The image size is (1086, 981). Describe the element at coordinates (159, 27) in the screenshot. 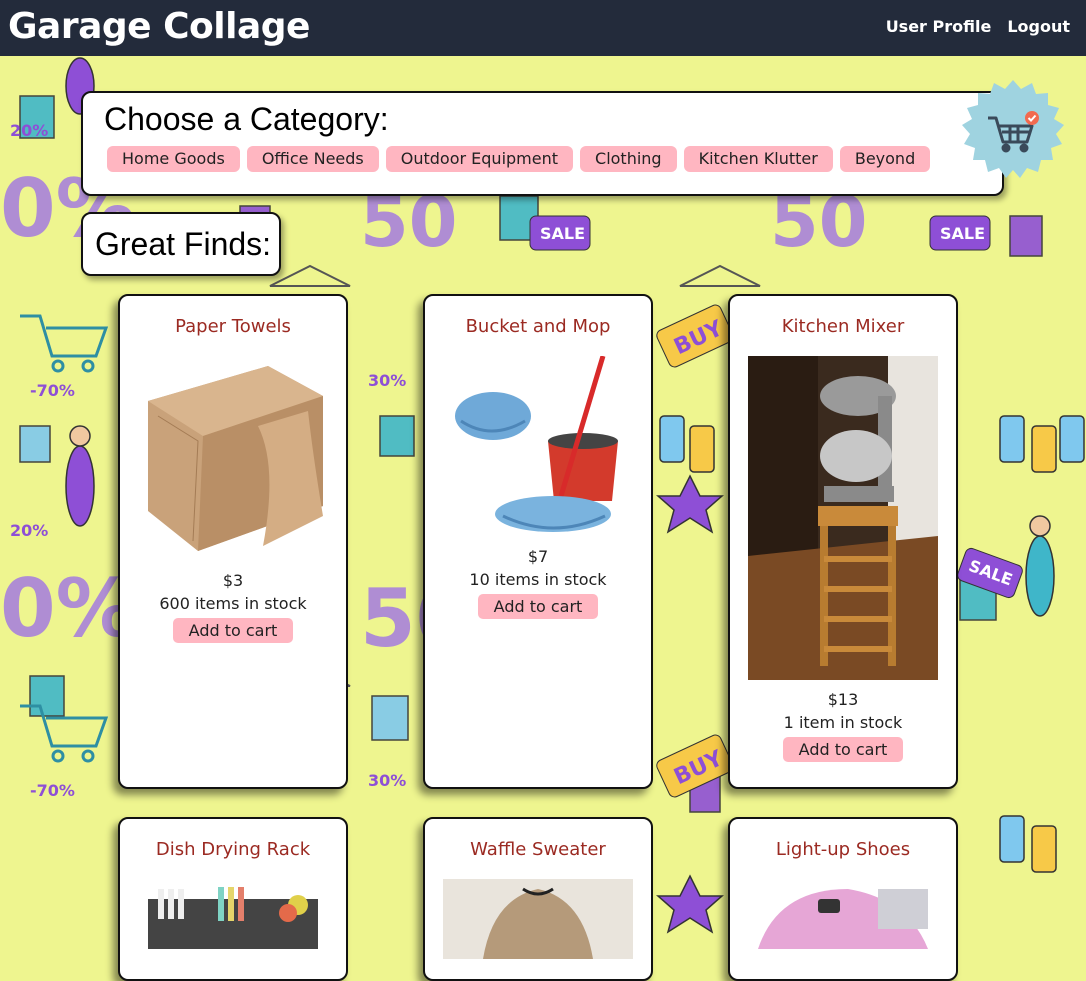

I see `brand-logo: Garage Collage` at that location.